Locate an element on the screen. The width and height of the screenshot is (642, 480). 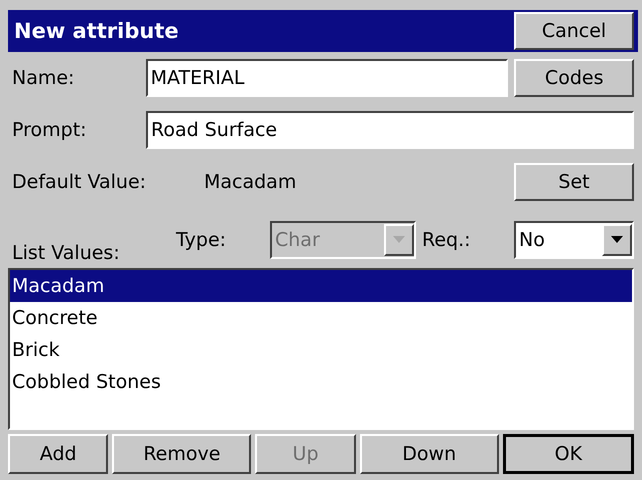
codes-button: Codes is located at coordinates (574, 78).